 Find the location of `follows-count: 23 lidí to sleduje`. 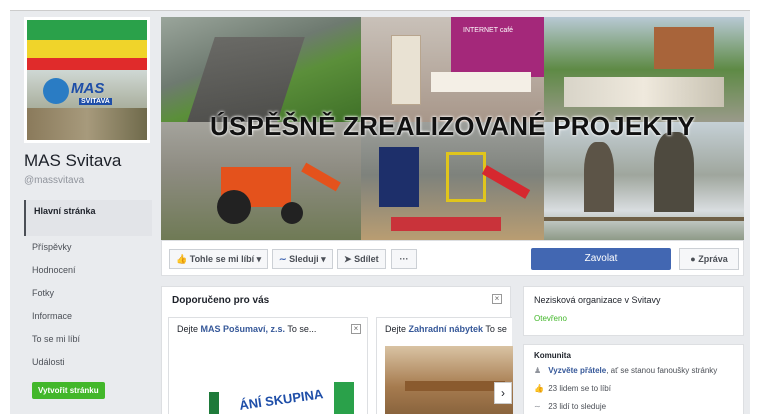

follows-count: 23 lidí to sleduje is located at coordinates (577, 406).